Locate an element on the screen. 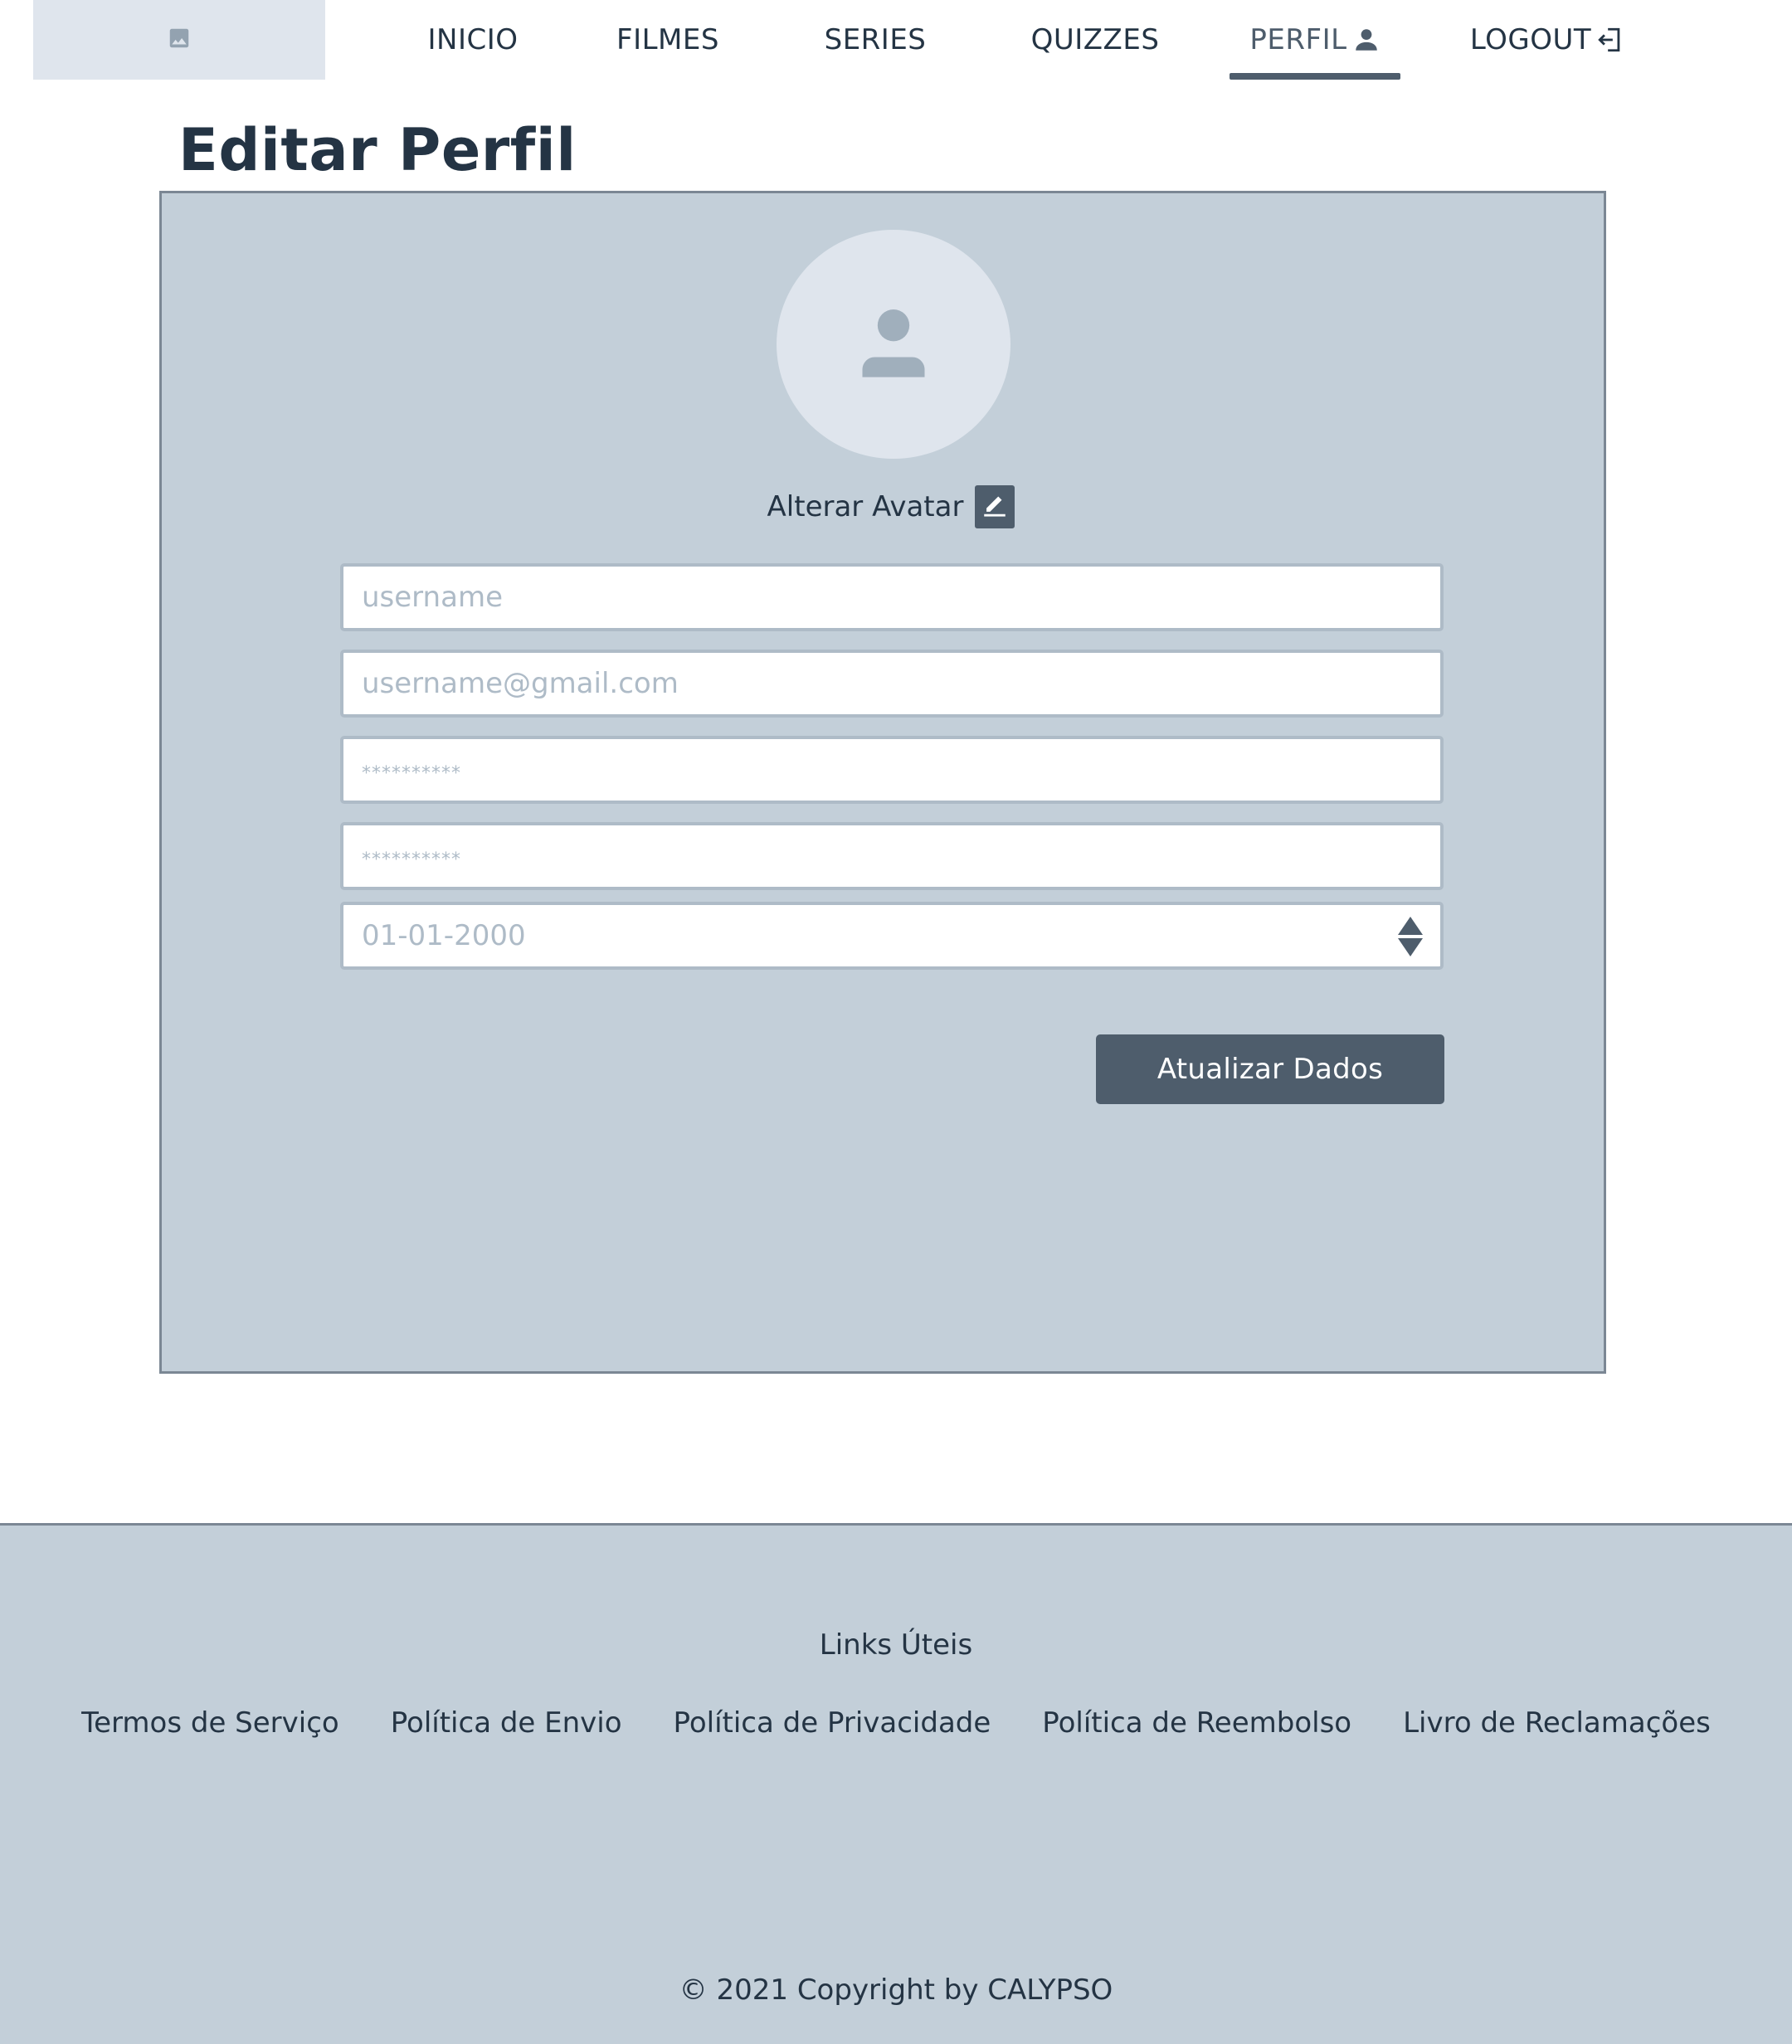 The width and height of the screenshot is (1792, 2044). birthdate-input is located at coordinates (901, 935).